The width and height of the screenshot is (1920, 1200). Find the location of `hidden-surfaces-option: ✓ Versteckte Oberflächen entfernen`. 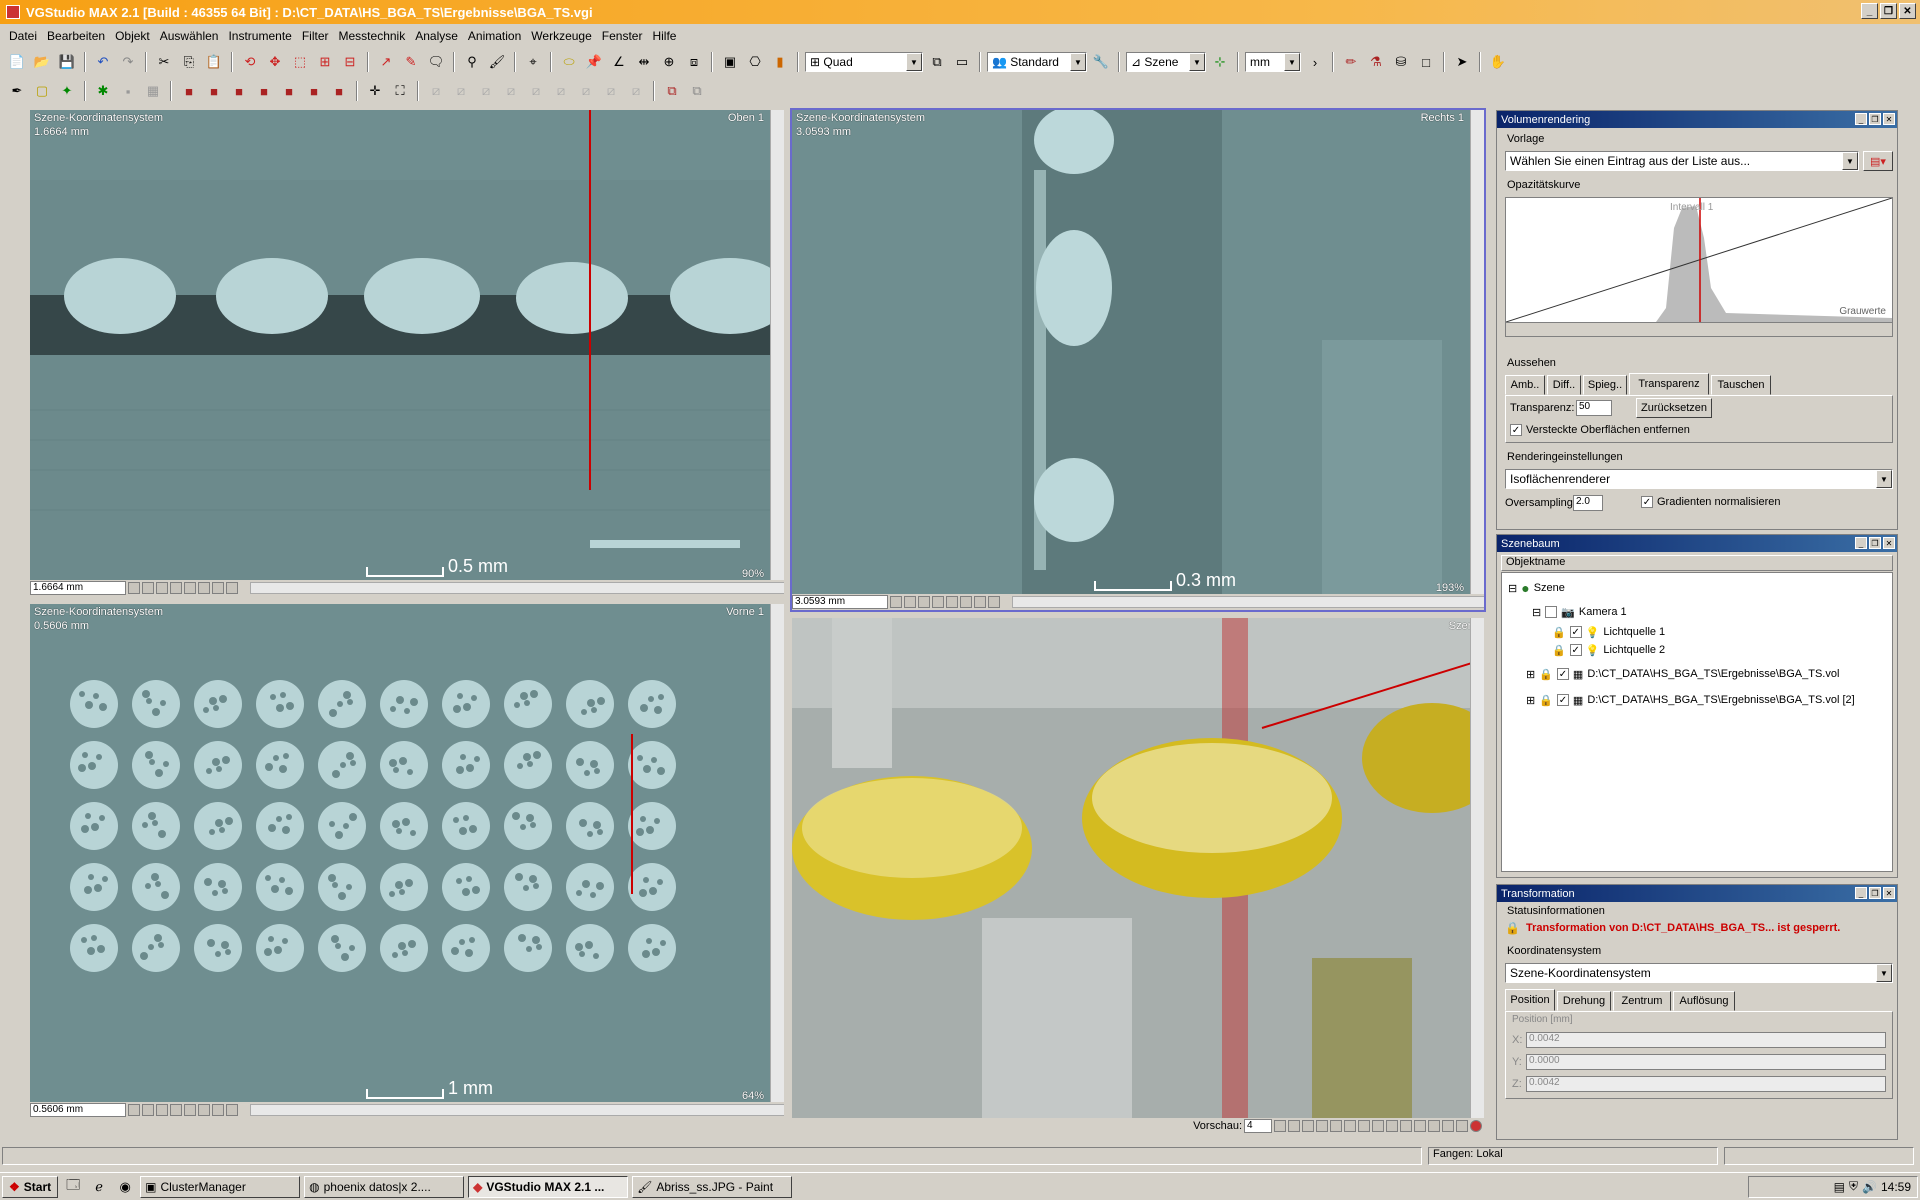

hidden-surfaces-option: ✓ Versteckte Oberflächen entfernen is located at coordinates (1600, 430).